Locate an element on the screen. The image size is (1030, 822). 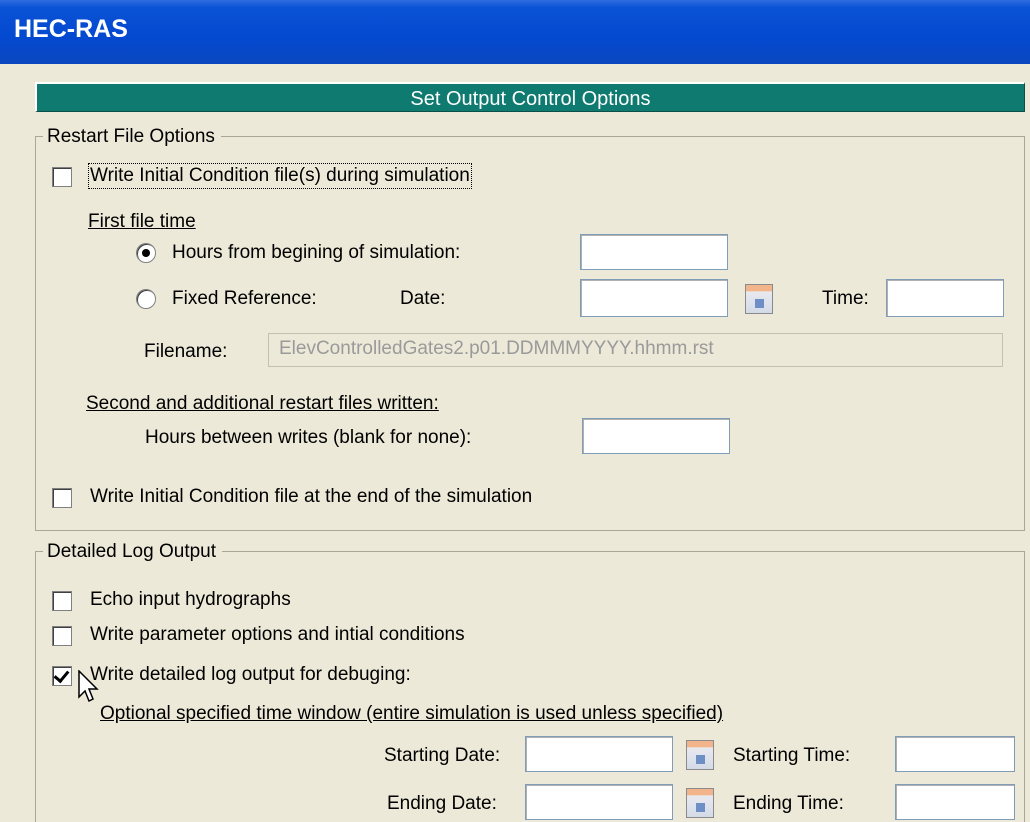
ending-time-input is located at coordinates (955, 802).